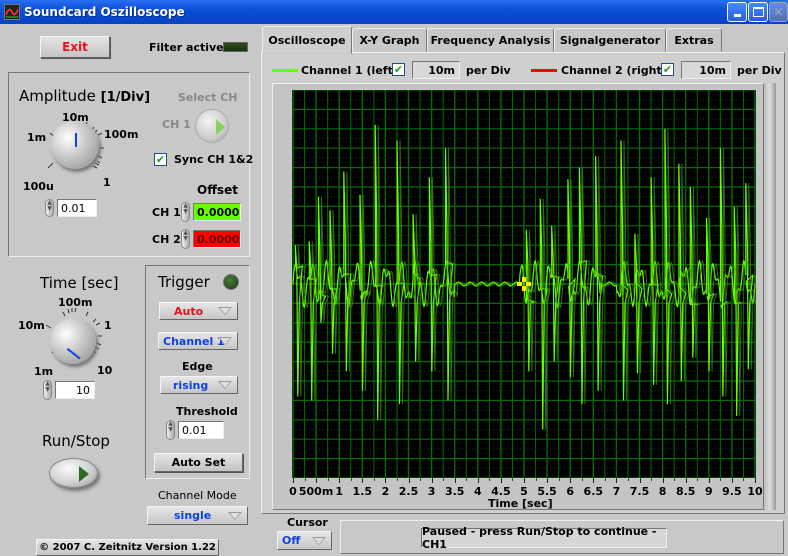 The height and width of the screenshot is (556, 788). I want to click on ch1-per-div-unit: per Div, so click(488, 70).